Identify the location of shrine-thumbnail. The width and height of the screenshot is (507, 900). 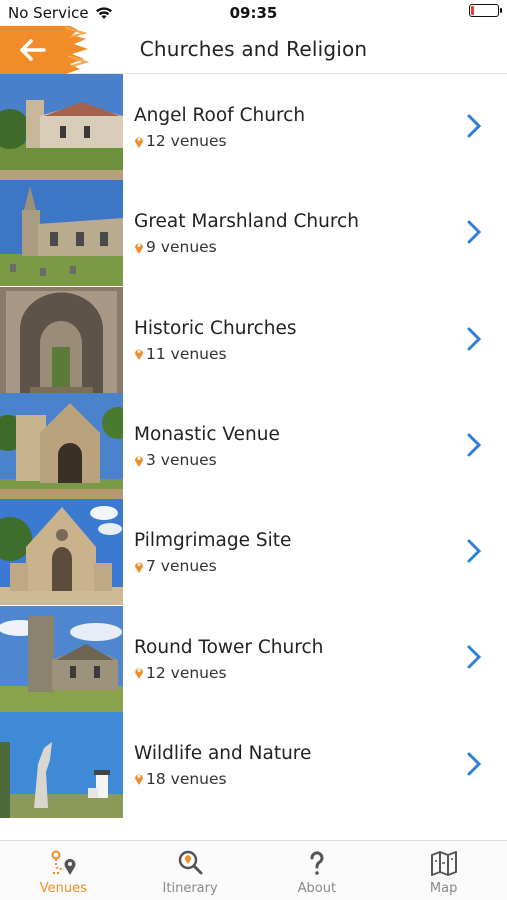
(61, 552).